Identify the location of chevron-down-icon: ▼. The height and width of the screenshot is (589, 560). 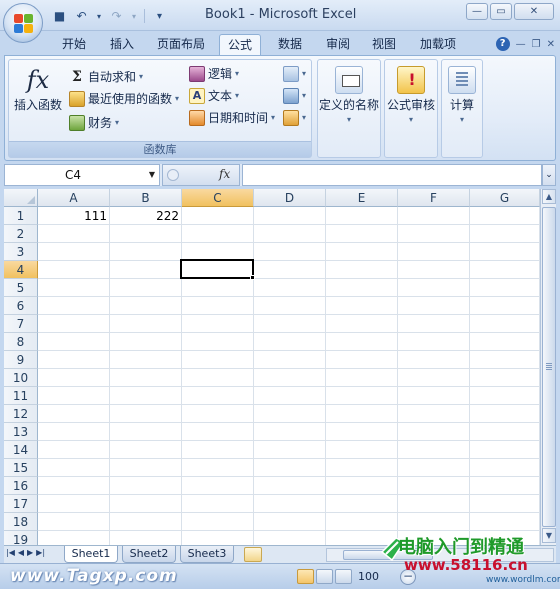
(152, 175).